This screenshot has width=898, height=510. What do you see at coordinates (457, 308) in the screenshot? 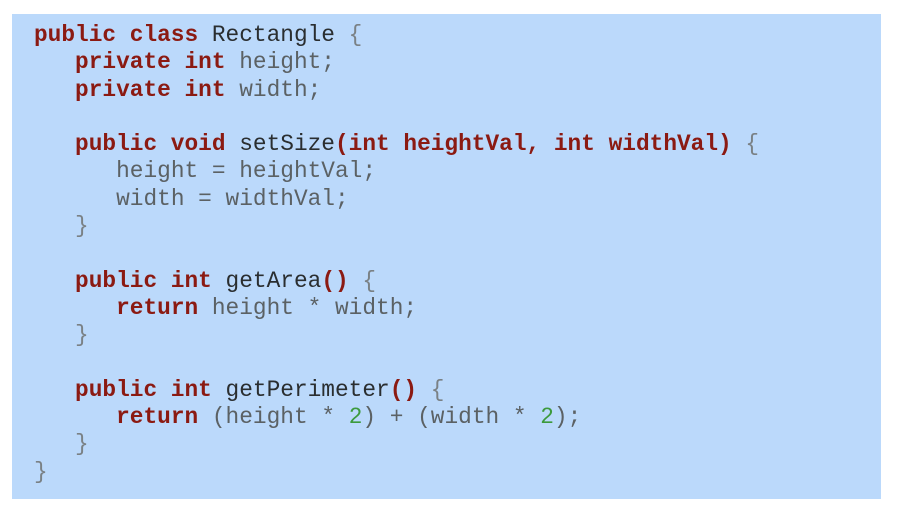
I see `code-line: return height * width;` at bounding box center [457, 308].